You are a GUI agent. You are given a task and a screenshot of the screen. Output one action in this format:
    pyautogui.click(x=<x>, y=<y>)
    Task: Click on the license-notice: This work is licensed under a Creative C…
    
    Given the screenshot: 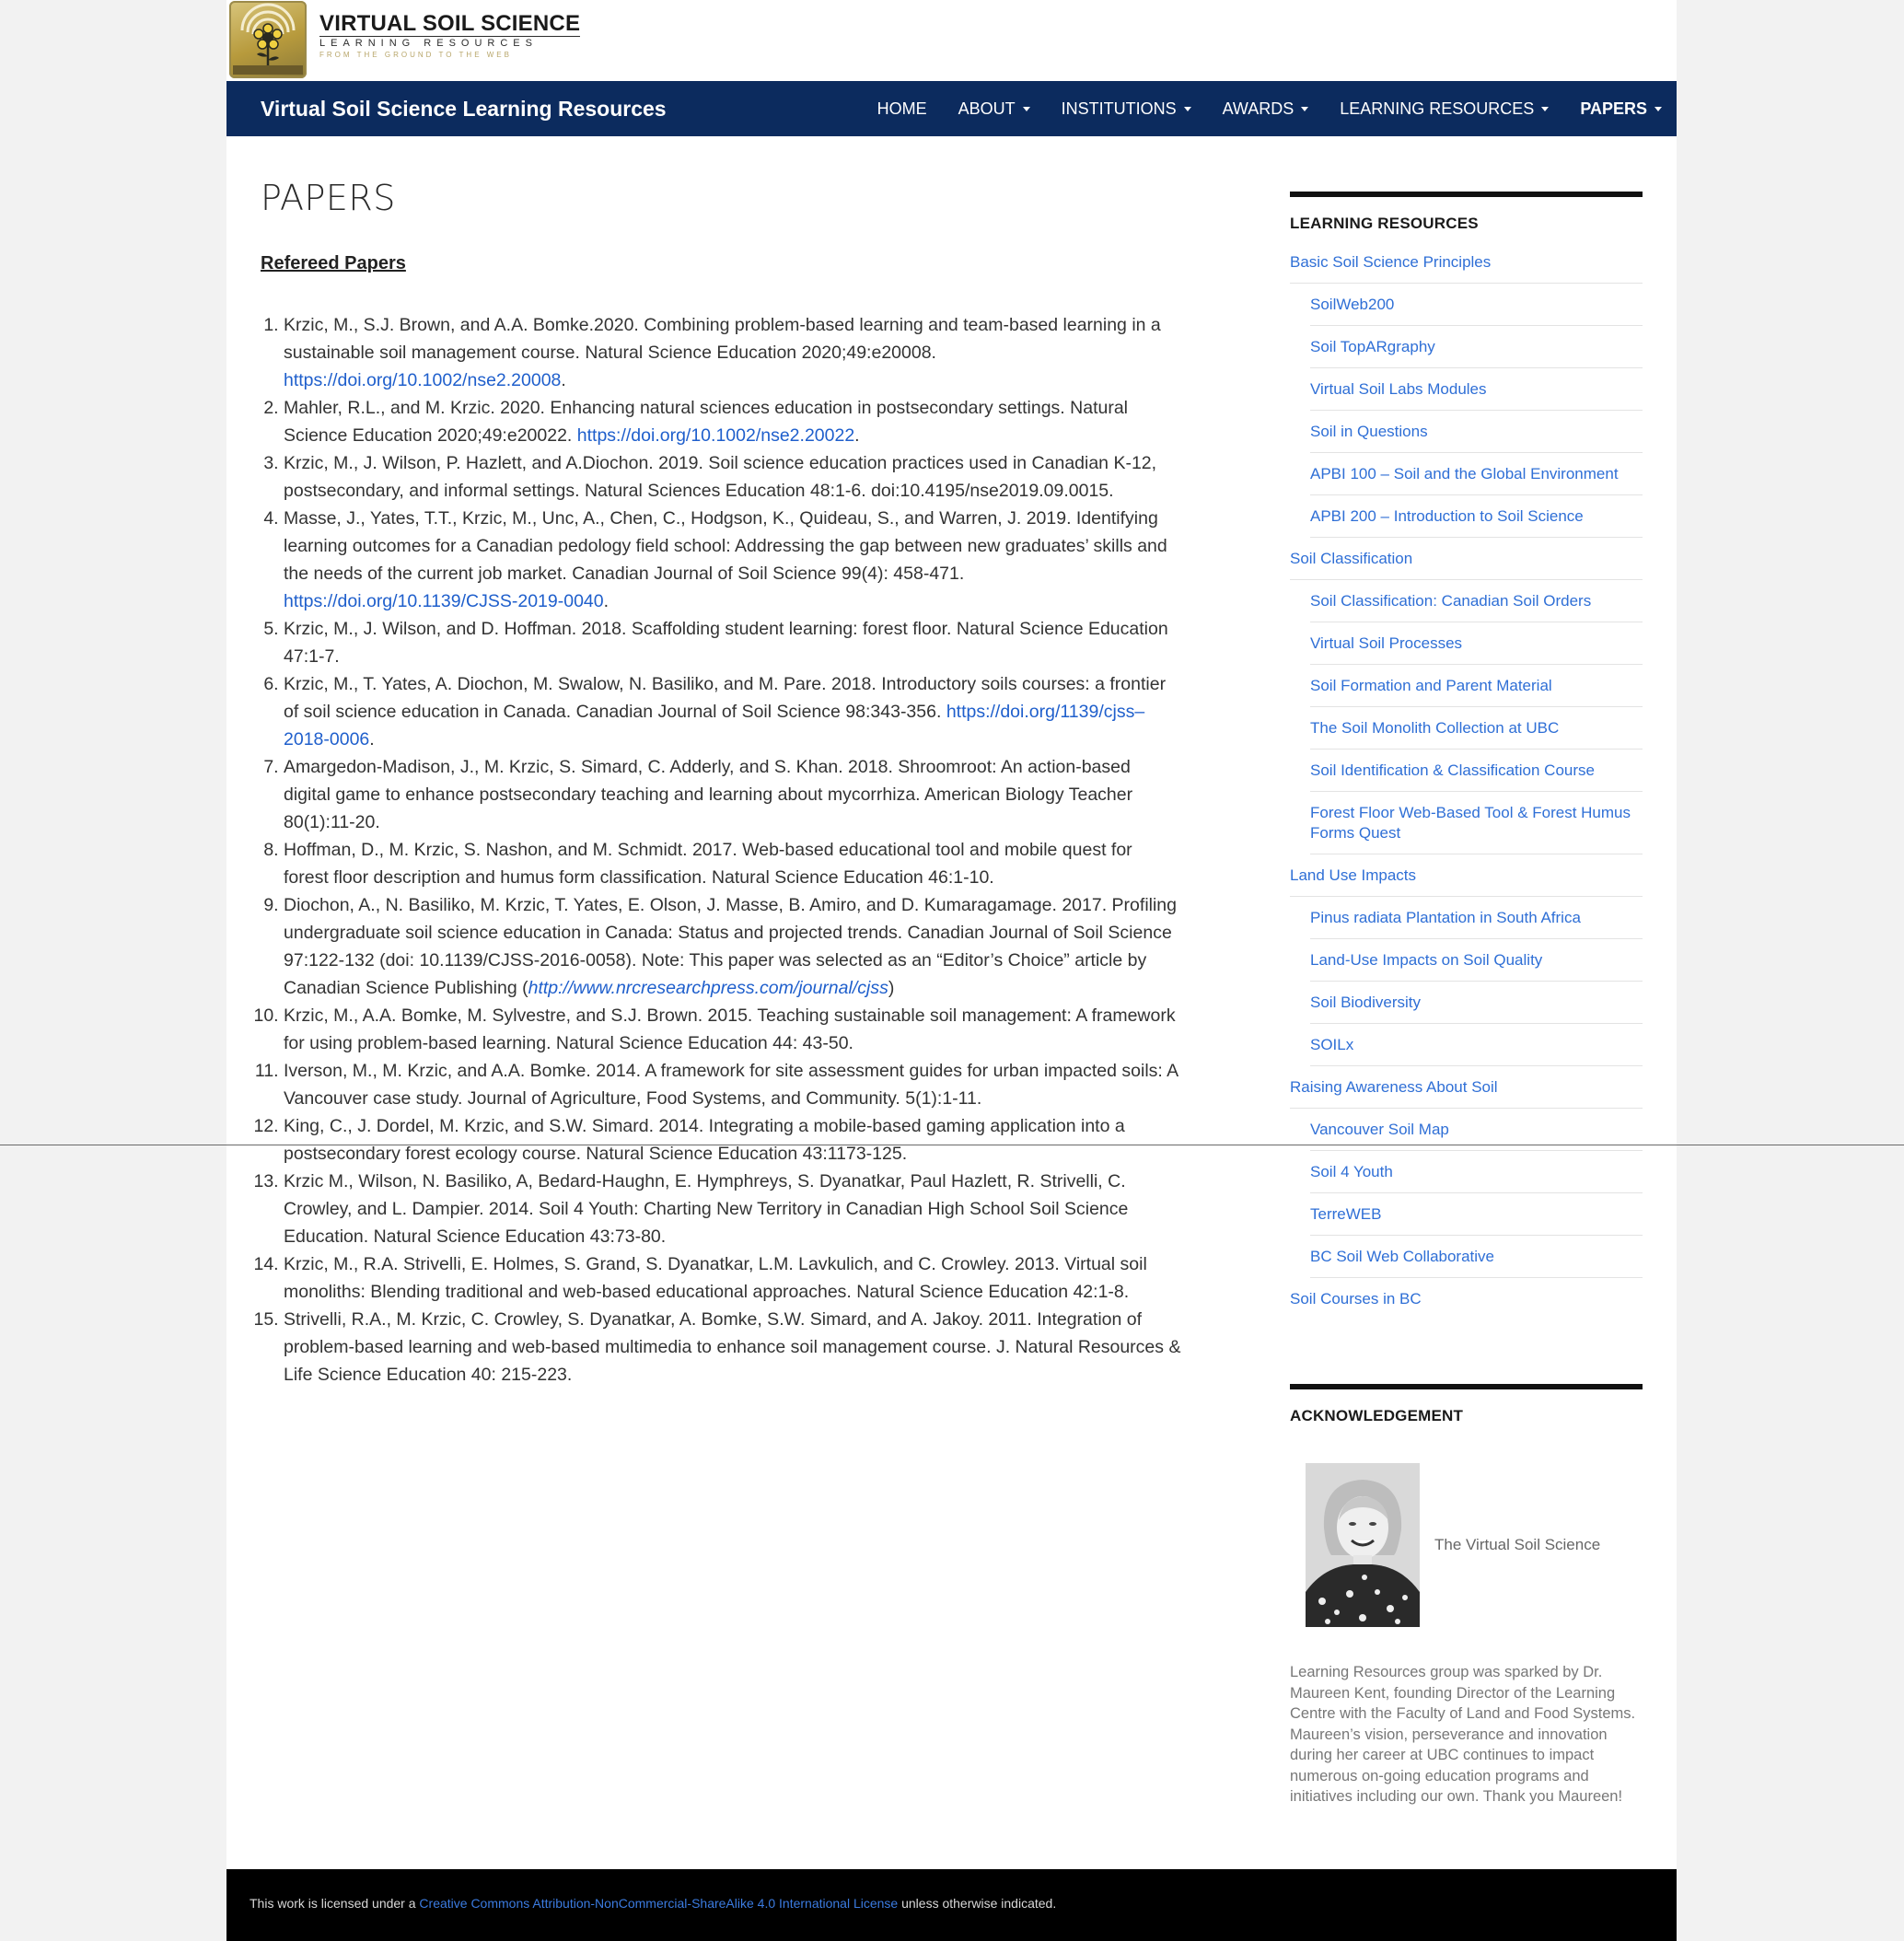 What is the action you would take?
    pyautogui.click(x=653, y=1903)
    